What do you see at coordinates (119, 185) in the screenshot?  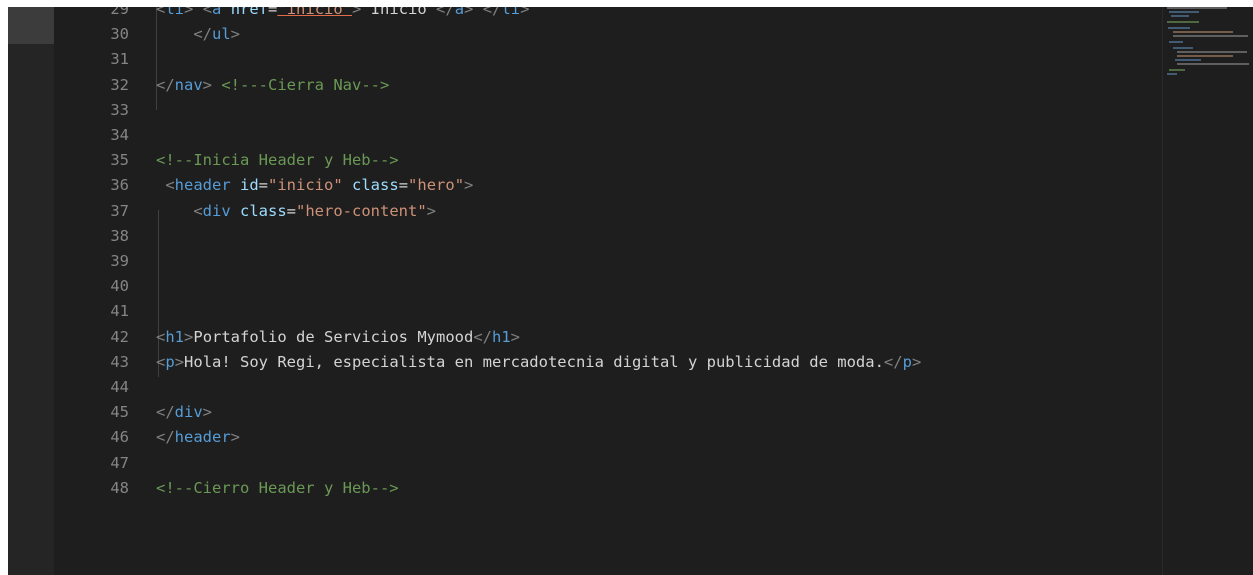 I see `line-number: 36` at bounding box center [119, 185].